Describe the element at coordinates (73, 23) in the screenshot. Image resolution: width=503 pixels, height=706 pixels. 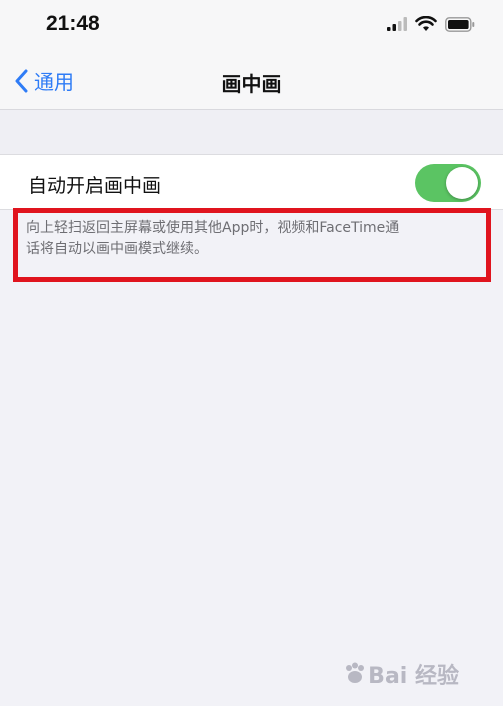
I see `status-time: 21:48` at that location.